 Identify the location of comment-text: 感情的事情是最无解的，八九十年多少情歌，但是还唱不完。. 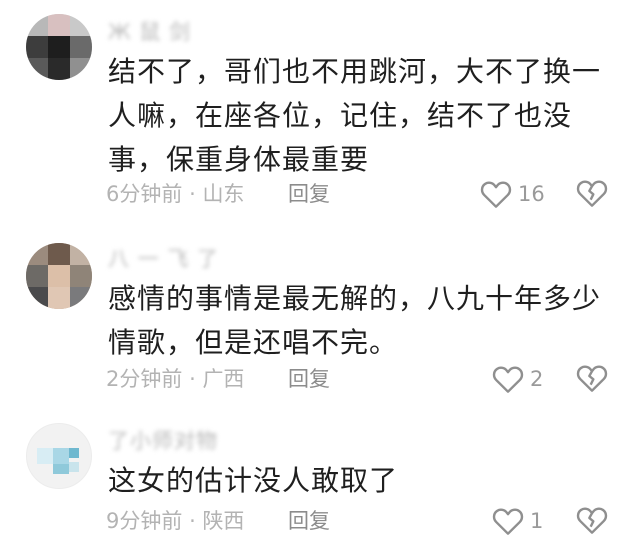
(355, 320).